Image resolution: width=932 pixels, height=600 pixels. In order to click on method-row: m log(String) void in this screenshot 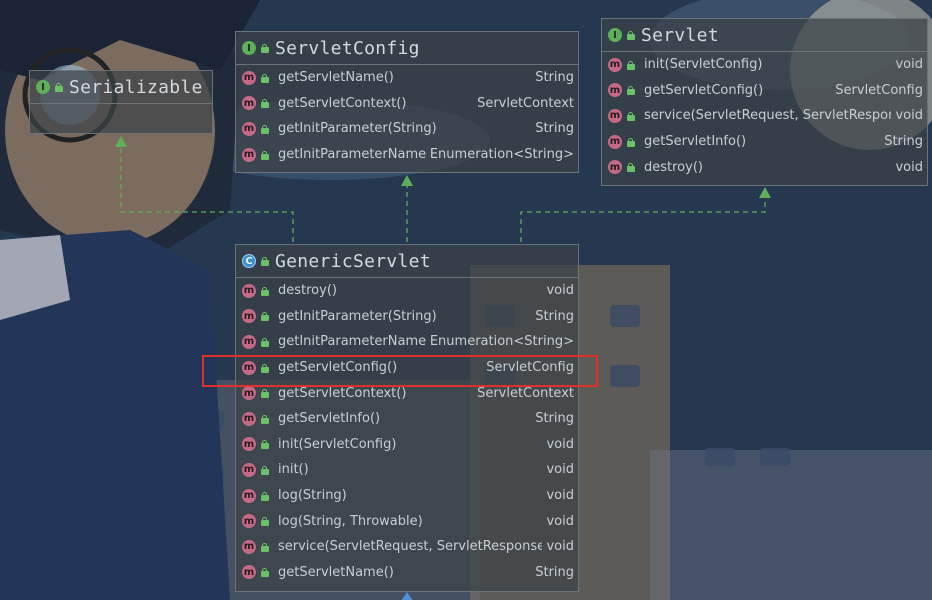, I will do `click(407, 496)`.